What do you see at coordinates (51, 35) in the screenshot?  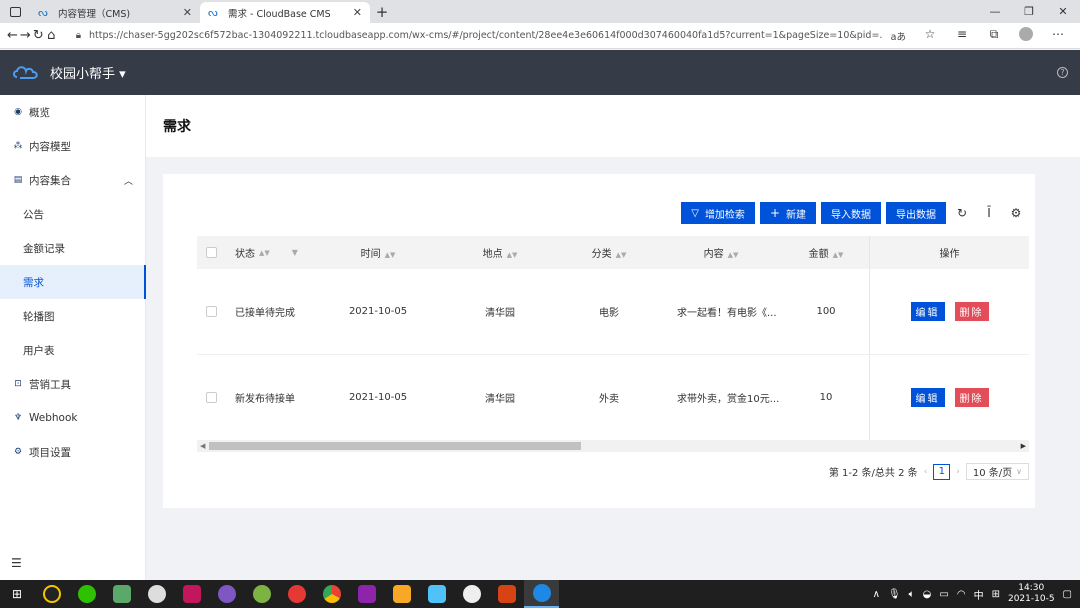 I see `home-icon: ⌂` at bounding box center [51, 35].